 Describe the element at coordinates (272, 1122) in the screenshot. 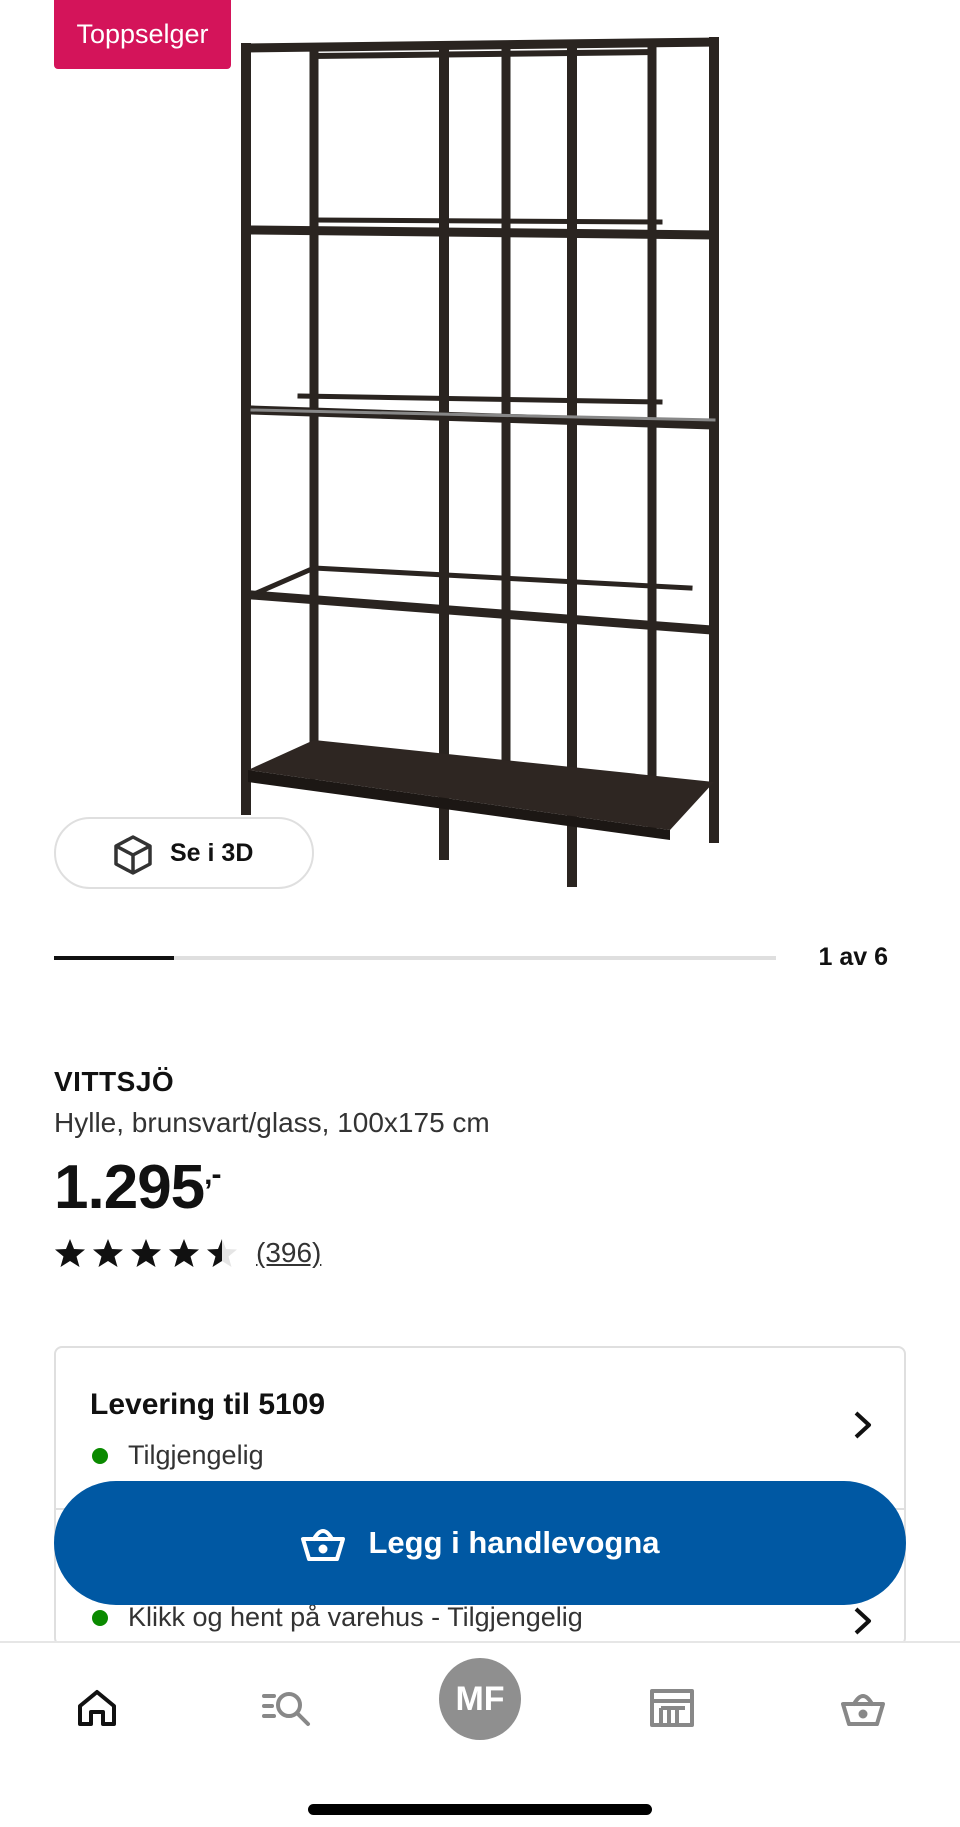

I see `product-description: Hylle, brunsvart/glass, 100x175 cm` at that location.